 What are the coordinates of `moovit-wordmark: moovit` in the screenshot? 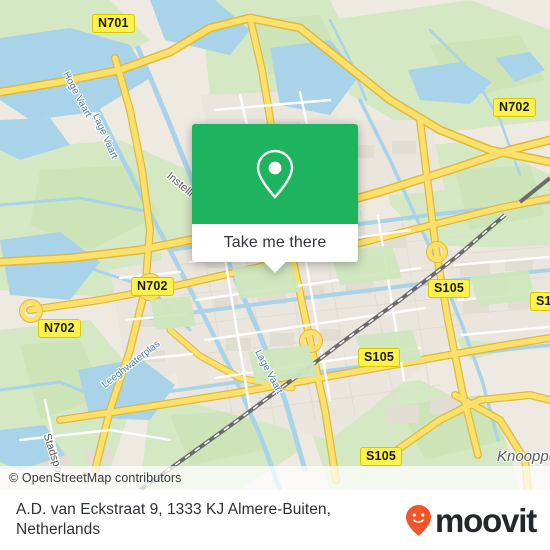 It's located at (486, 520).